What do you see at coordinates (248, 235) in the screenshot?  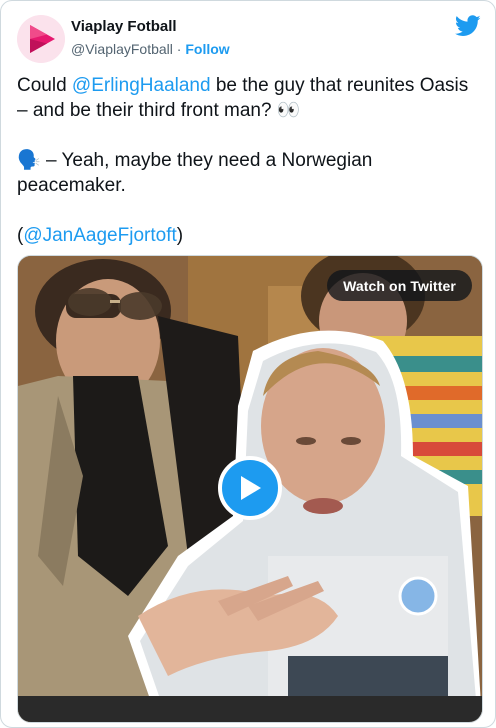 I see `tweet-paragraph-3: (@JanAageFjortoft)` at bounding box center [248, 235].